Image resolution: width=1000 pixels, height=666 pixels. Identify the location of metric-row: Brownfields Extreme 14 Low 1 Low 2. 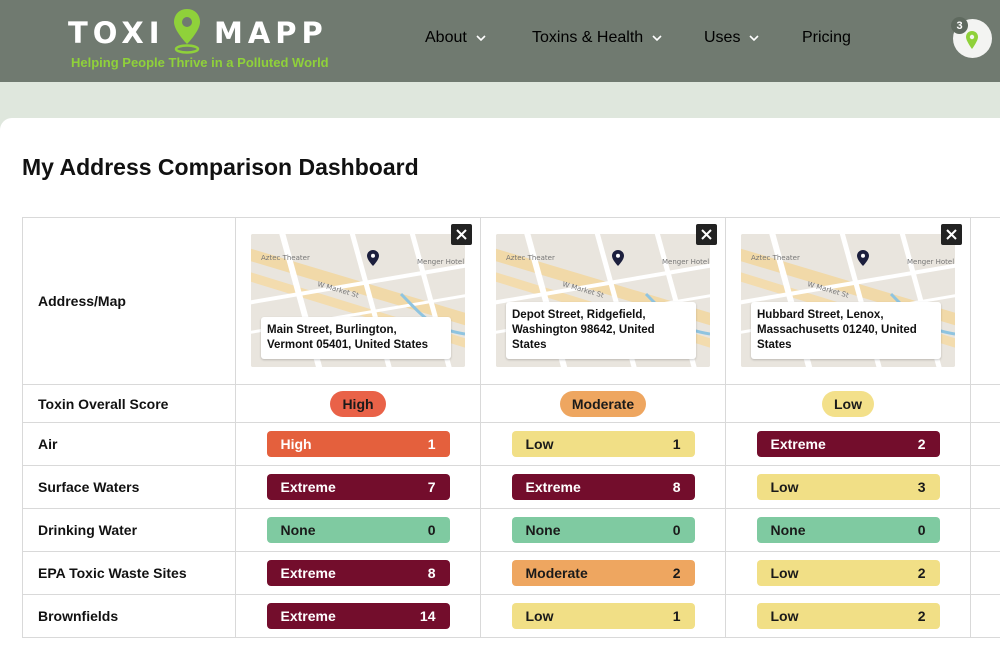
(511, 616).